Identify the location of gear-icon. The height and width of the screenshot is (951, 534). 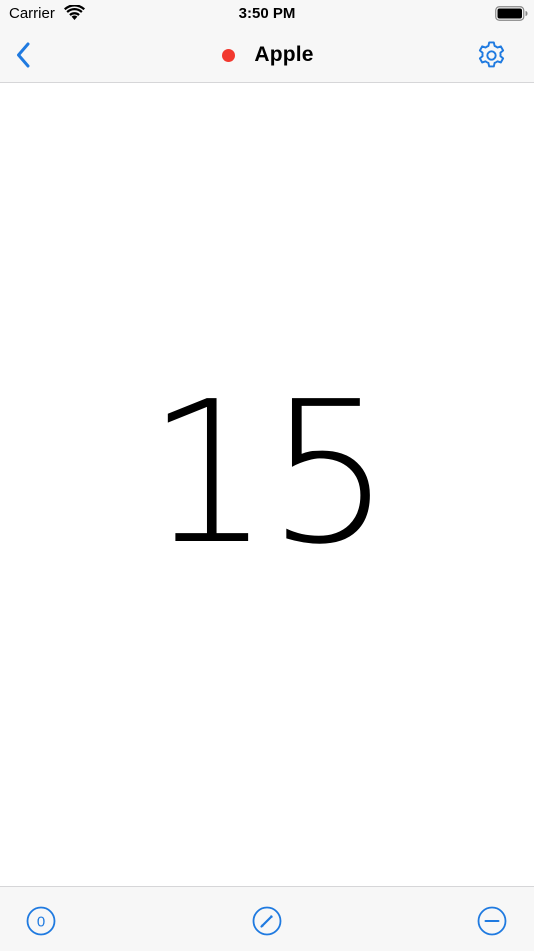
(491, 54).